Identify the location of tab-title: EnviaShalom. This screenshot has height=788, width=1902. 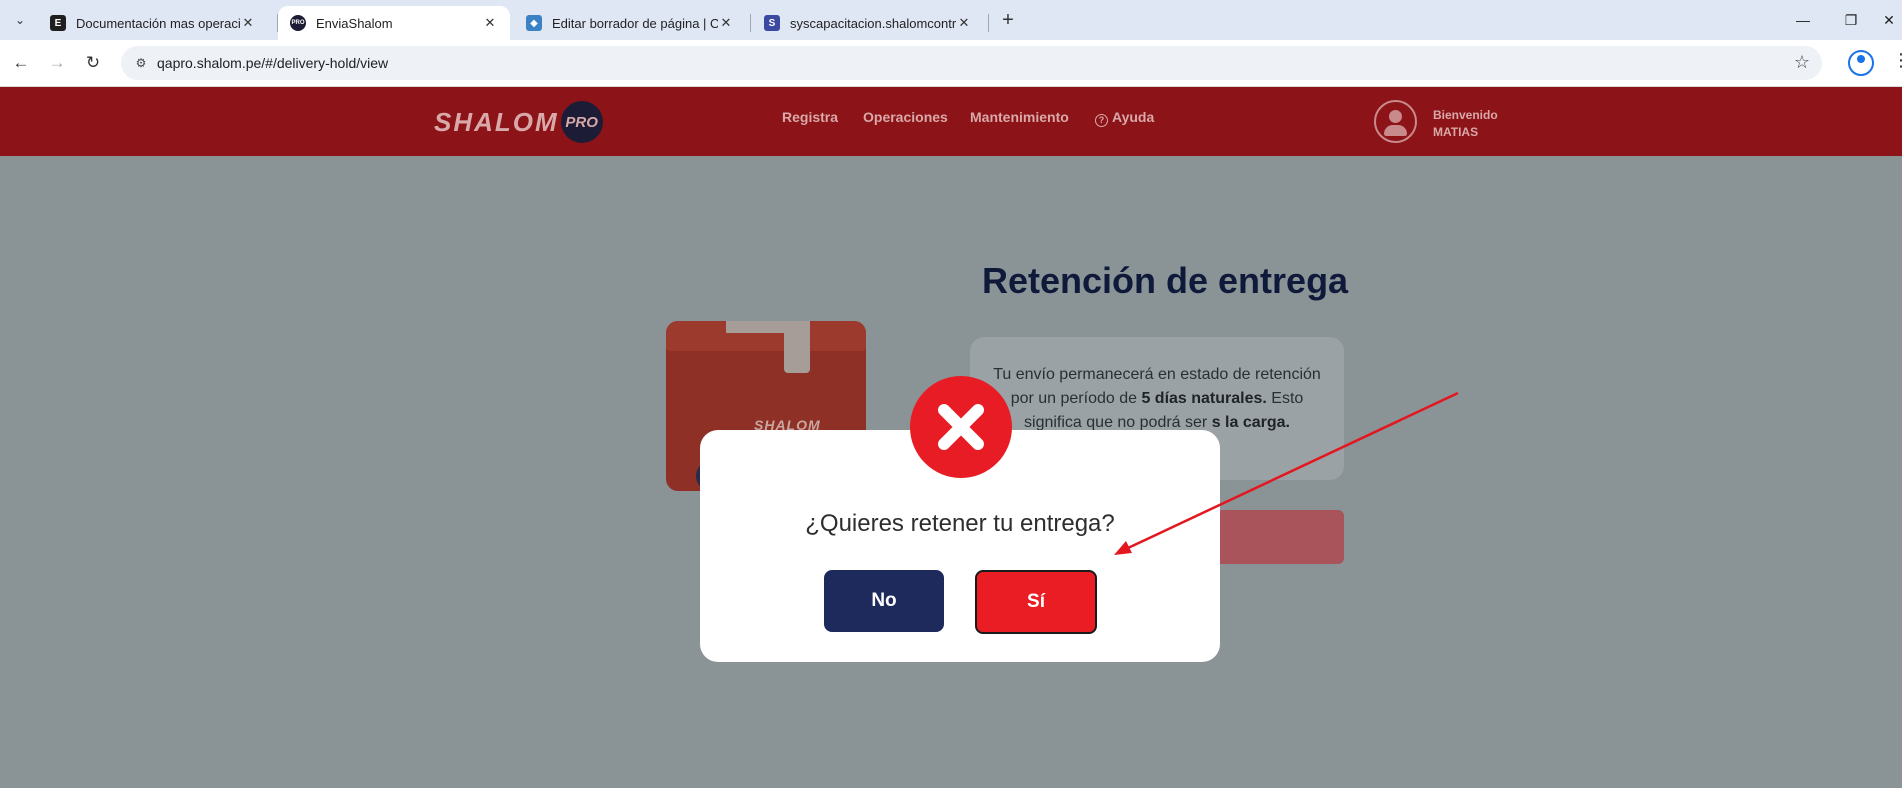
(354, 23).